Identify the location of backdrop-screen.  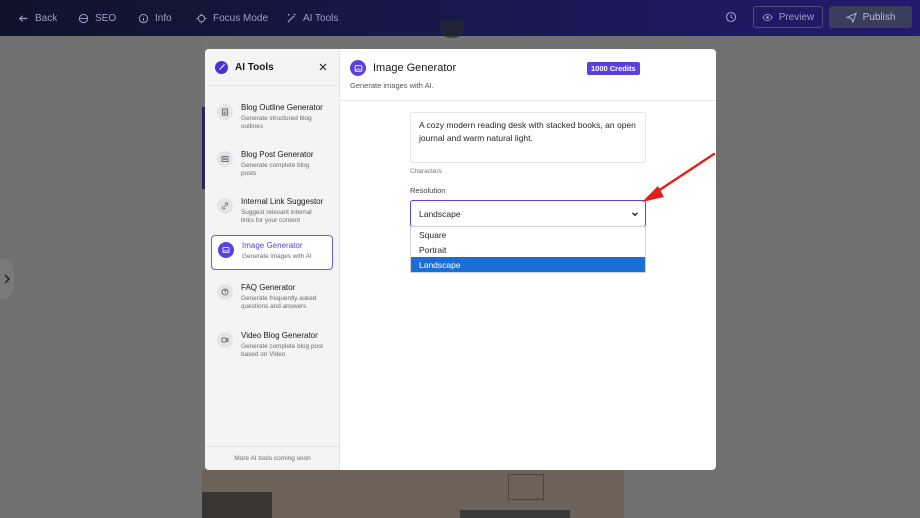
(515, 514).